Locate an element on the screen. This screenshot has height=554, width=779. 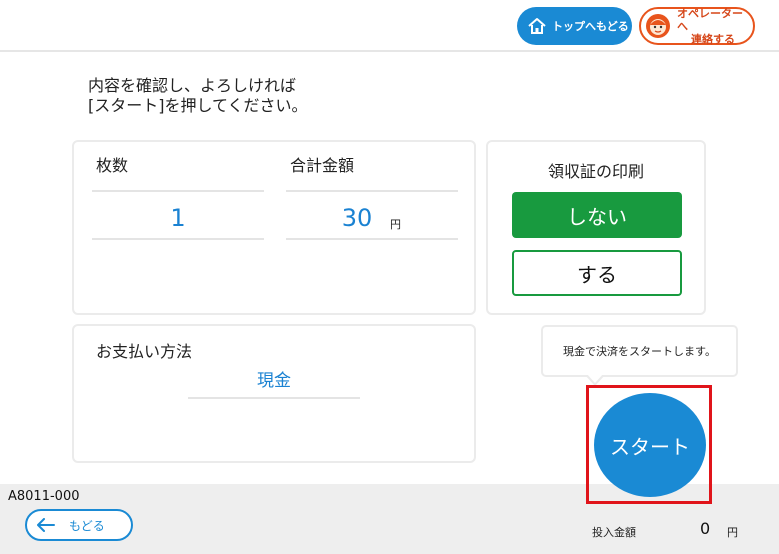
receipt-no-button: しない is located at coordinates (597, 215).